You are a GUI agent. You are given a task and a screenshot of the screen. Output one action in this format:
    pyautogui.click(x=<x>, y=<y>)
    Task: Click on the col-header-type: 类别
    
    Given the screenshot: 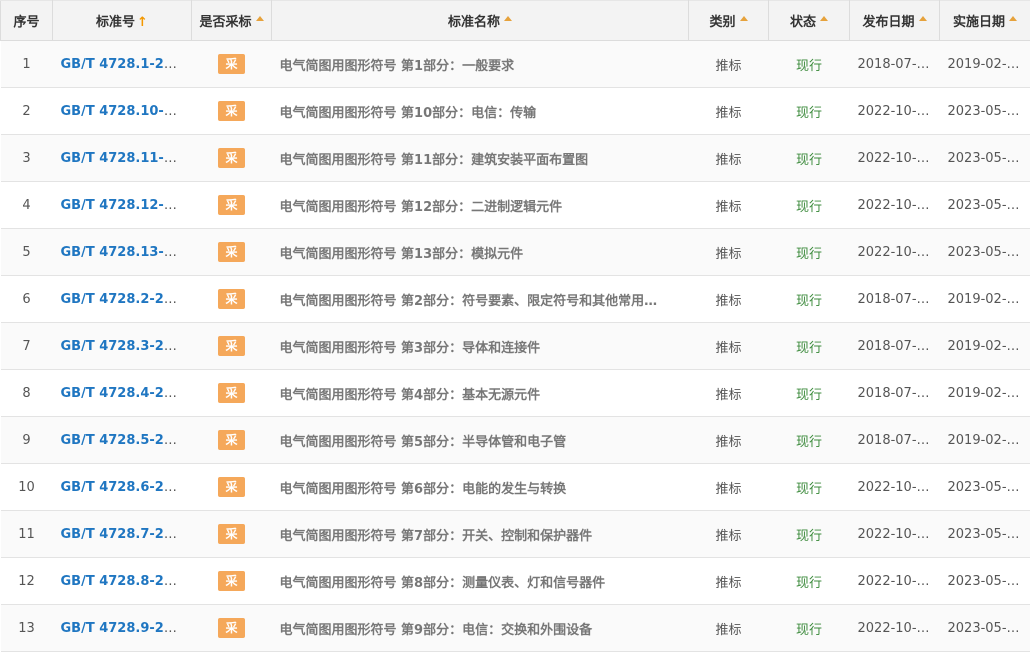 What is the action you would take?
    pyautogui.click(x=728, y=20)
    